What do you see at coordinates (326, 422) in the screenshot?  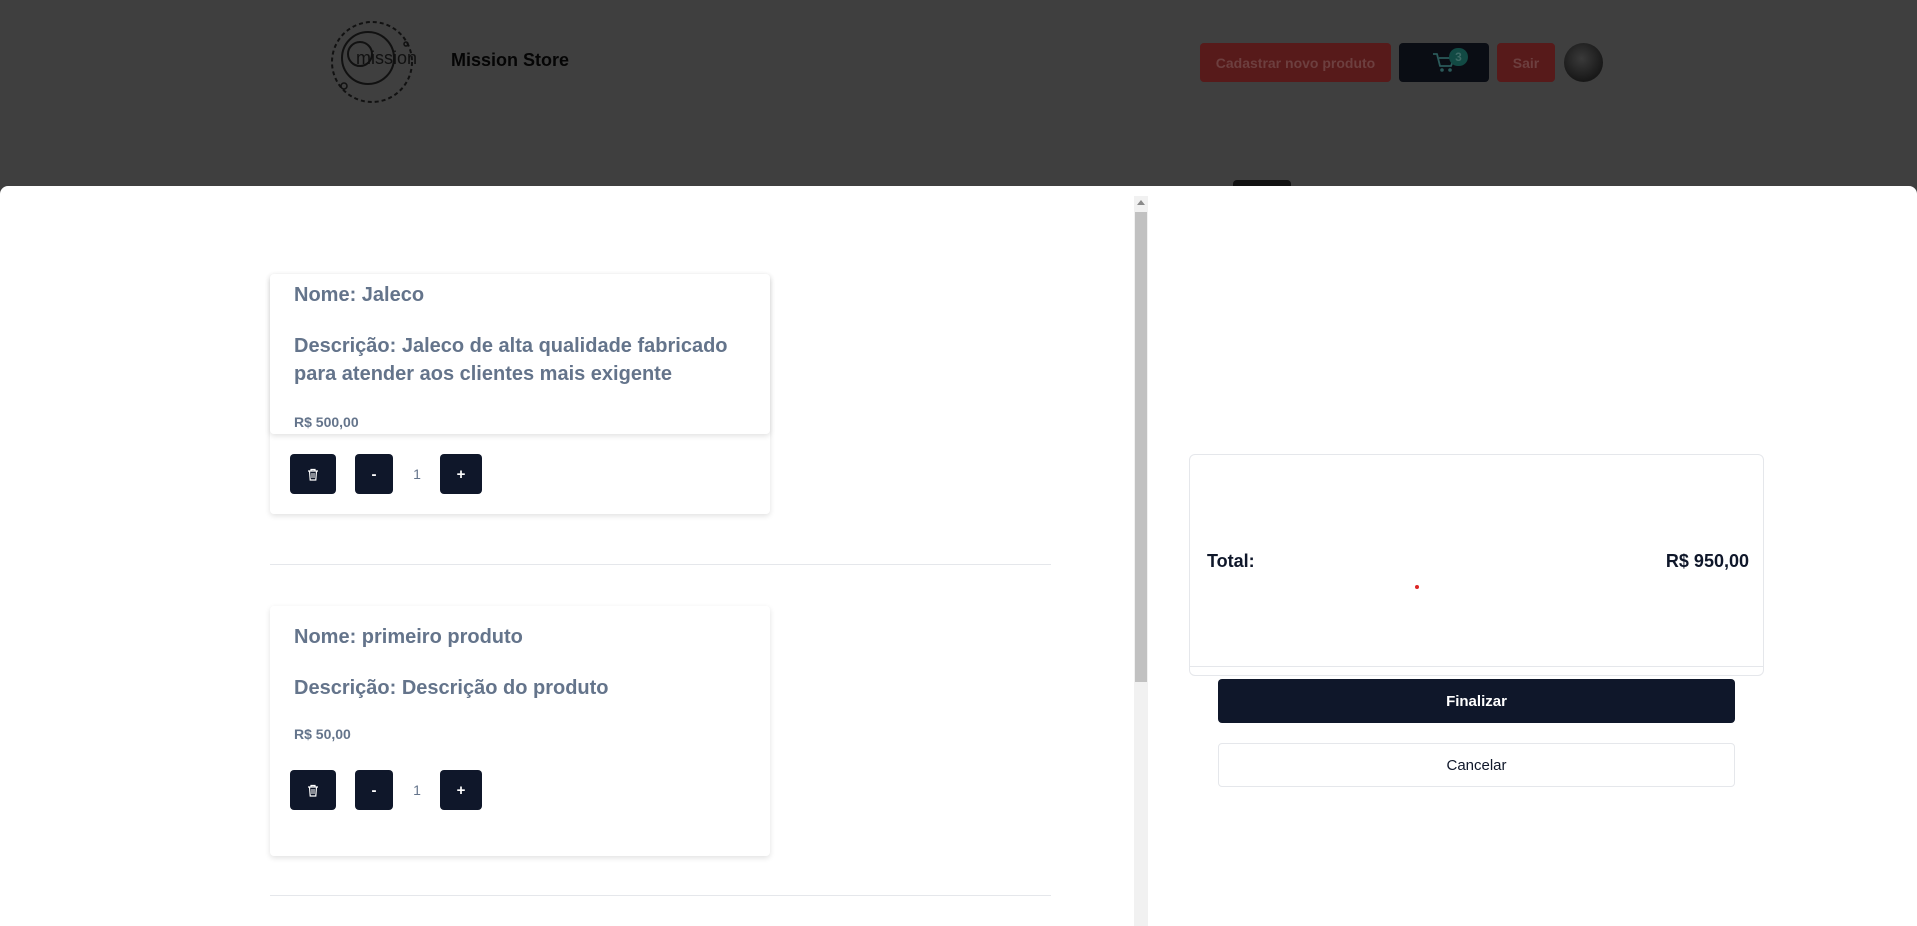 I see `product-price: R$ 500,00` at bounding box center [326, 422].